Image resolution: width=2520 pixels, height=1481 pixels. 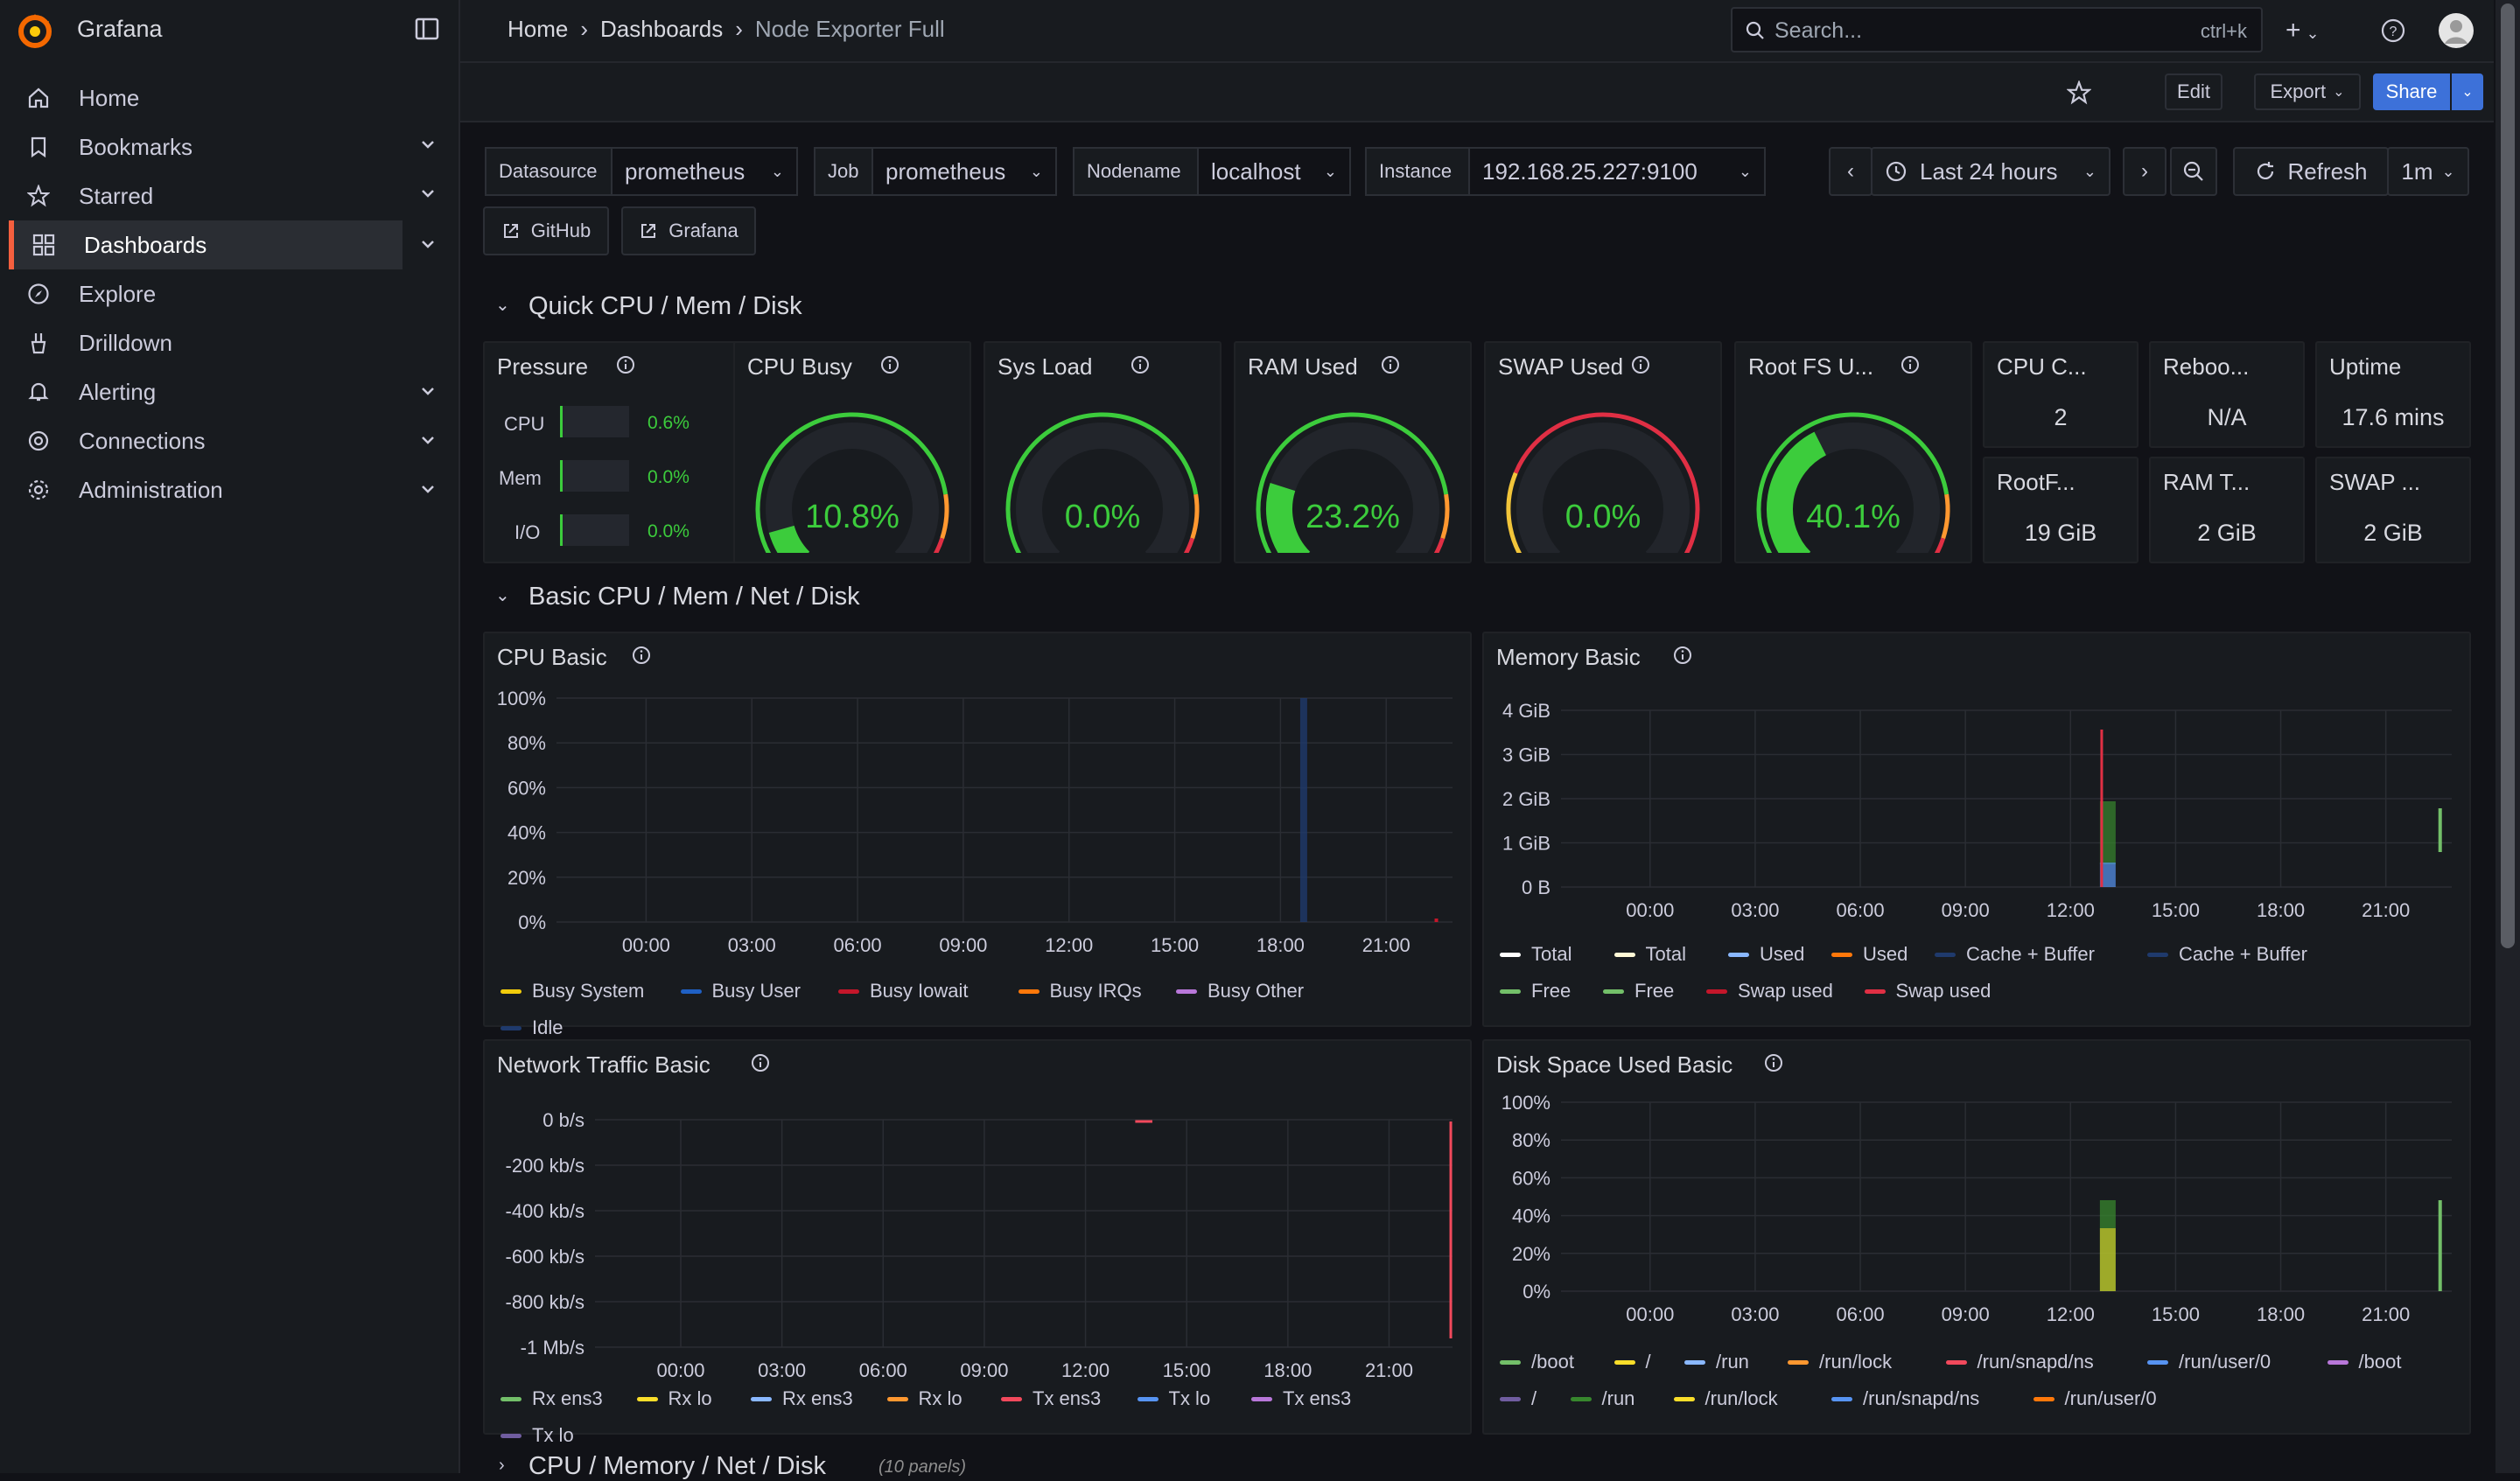 What do you see at coordinates (203, 146) in the screenshot?
I see `sidebar-item-bookmarks: Bookmarks` at bounding box center [203, 146].